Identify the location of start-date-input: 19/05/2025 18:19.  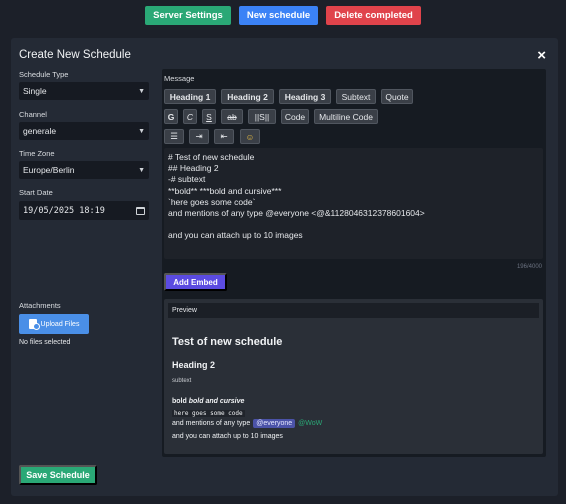
(84, 210).